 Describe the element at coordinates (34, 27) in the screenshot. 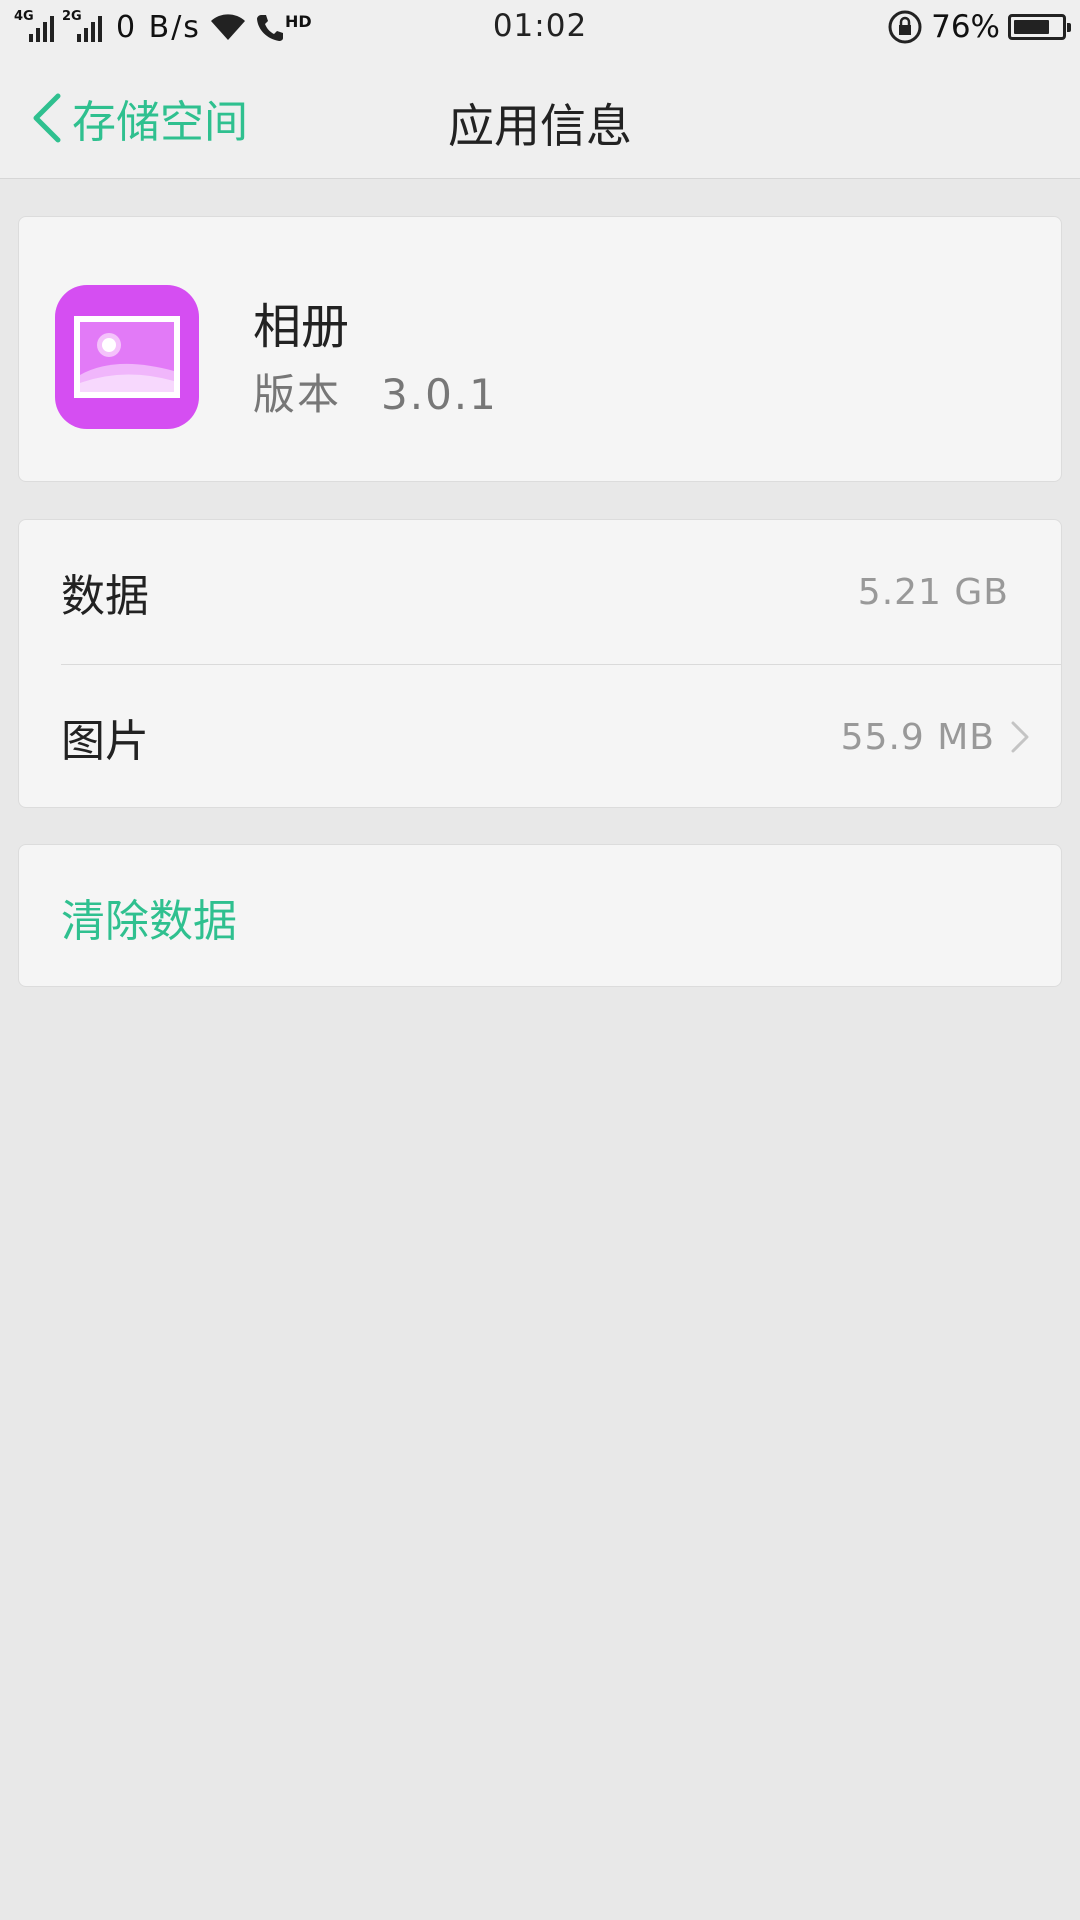

I see `signal-4g-icon: 4G` at that location.